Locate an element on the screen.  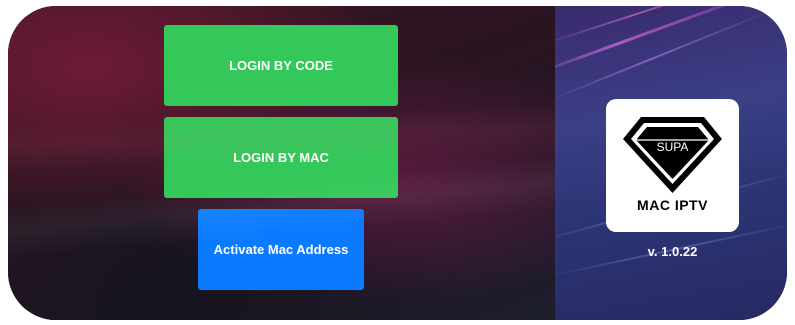
login-by-code-button: LOGIN BY CODE is located at coordinates (281, 65).